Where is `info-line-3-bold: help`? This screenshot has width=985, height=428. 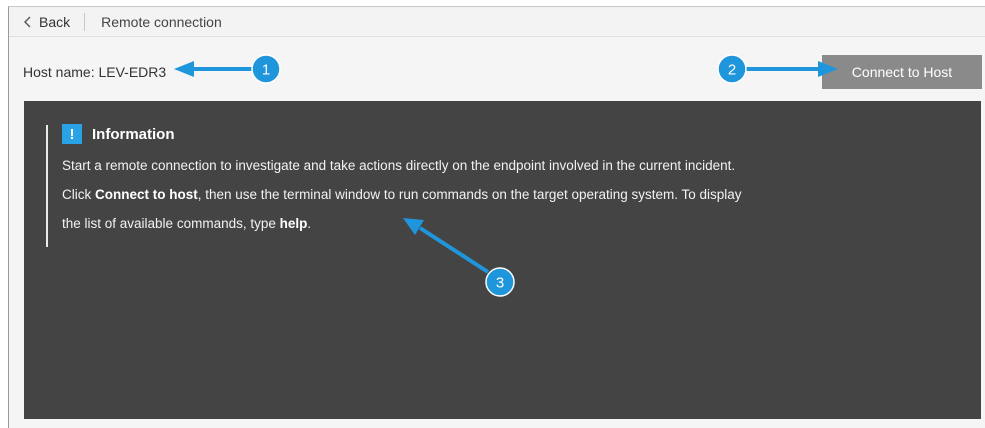
info-line-3-bold: help is located at coordinates (293, 223).